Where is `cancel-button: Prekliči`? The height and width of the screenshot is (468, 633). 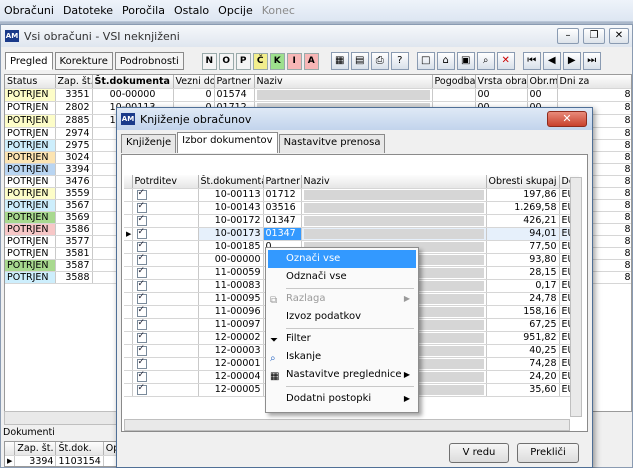
cancel-button: Prekliči is located at coordinates (548, 453).